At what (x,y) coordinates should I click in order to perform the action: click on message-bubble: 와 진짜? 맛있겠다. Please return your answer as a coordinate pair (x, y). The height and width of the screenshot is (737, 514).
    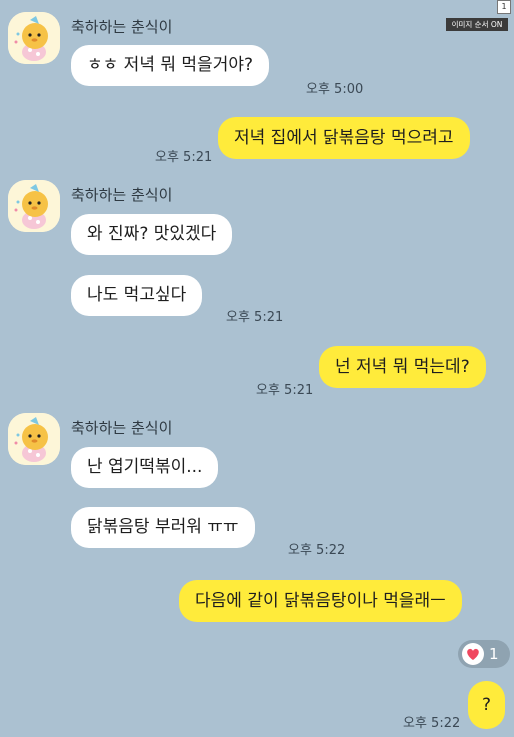
    Looking at the image, I should click on (152, 234).